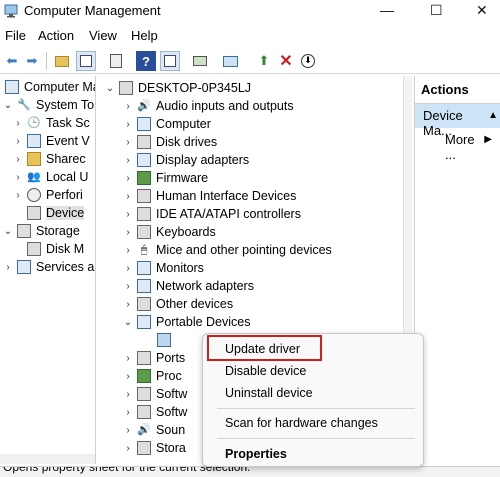 The width and height of the screenshot is (500, 477). Describe the element at coordinates (34, 249) in the screenshot. I see `disk-icon` at that location.